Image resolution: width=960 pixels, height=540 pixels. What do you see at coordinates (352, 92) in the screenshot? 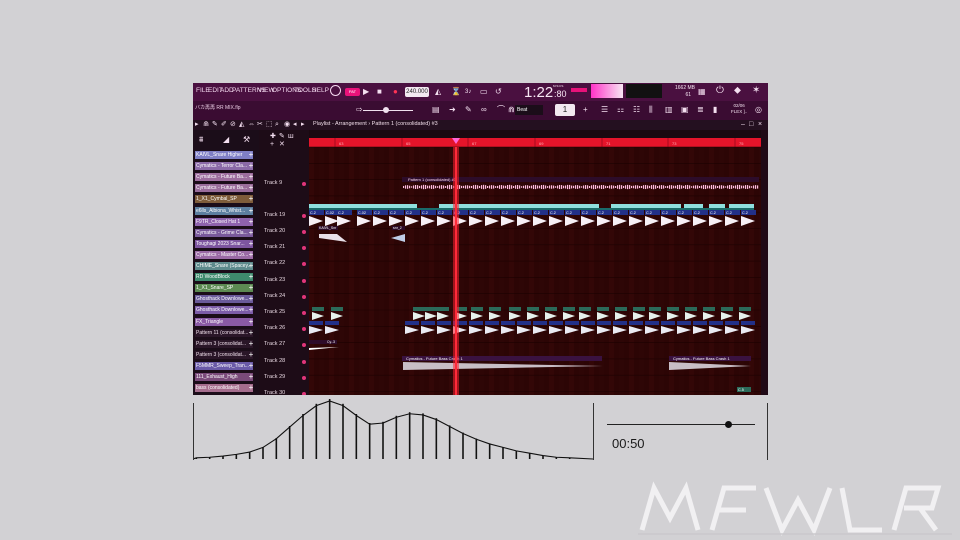
I see `pattern-song-toggle: PAT` at bounding box center [352, 92].